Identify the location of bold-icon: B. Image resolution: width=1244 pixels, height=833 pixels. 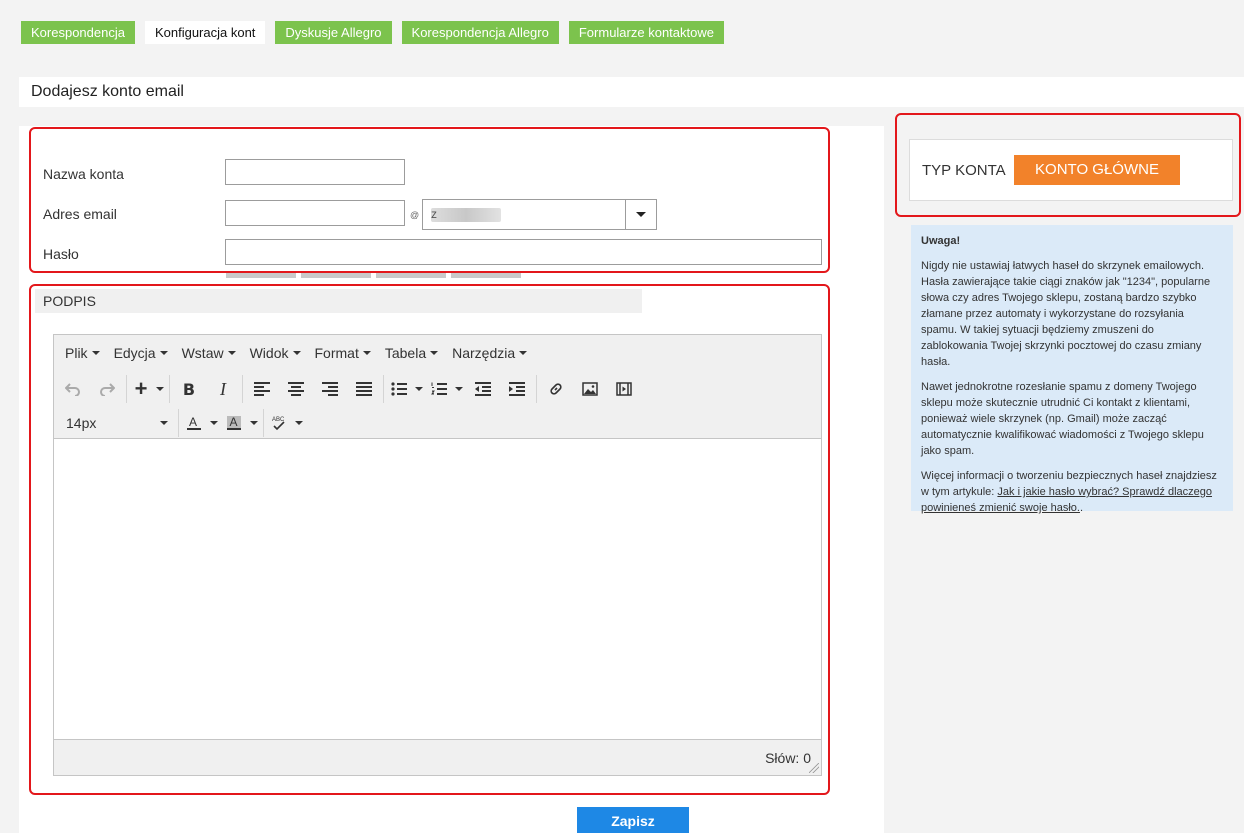
(189, 389).